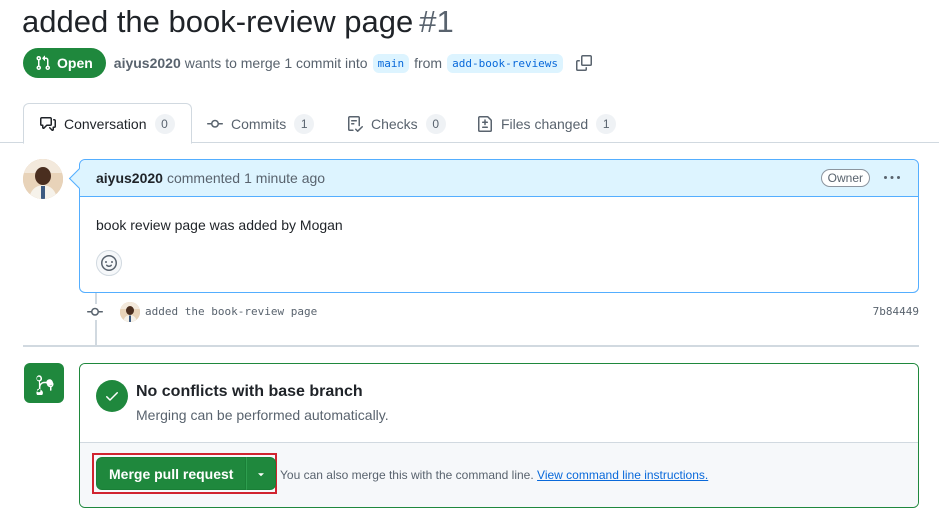 This screenshot has height=514, width=939. I want to click on commit-author-avatar, so click(130, 312).